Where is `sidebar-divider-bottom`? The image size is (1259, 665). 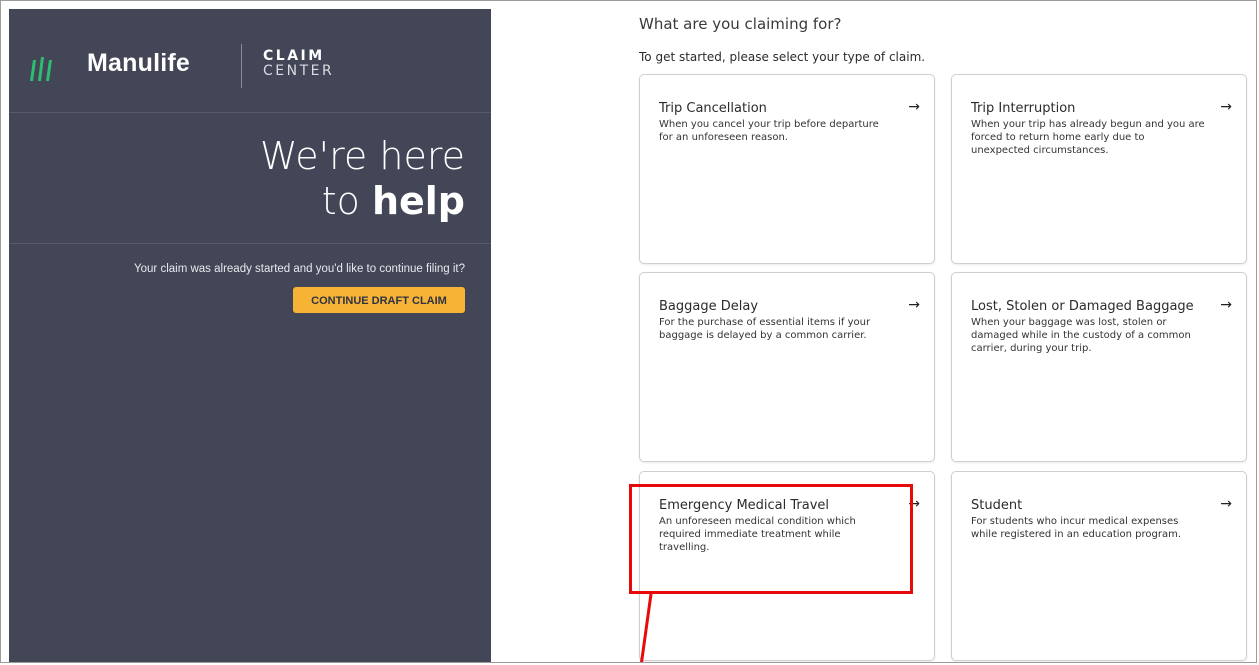
sidebar-divider-bottom is located at coordinates (250, 243).